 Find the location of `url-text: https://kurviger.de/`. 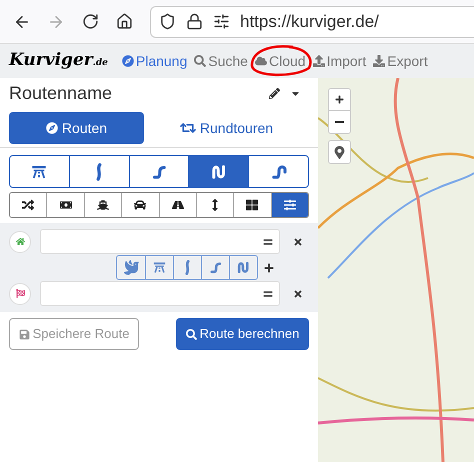

url-text: https://kurviger.de/ is located at coordinates (309, 21).